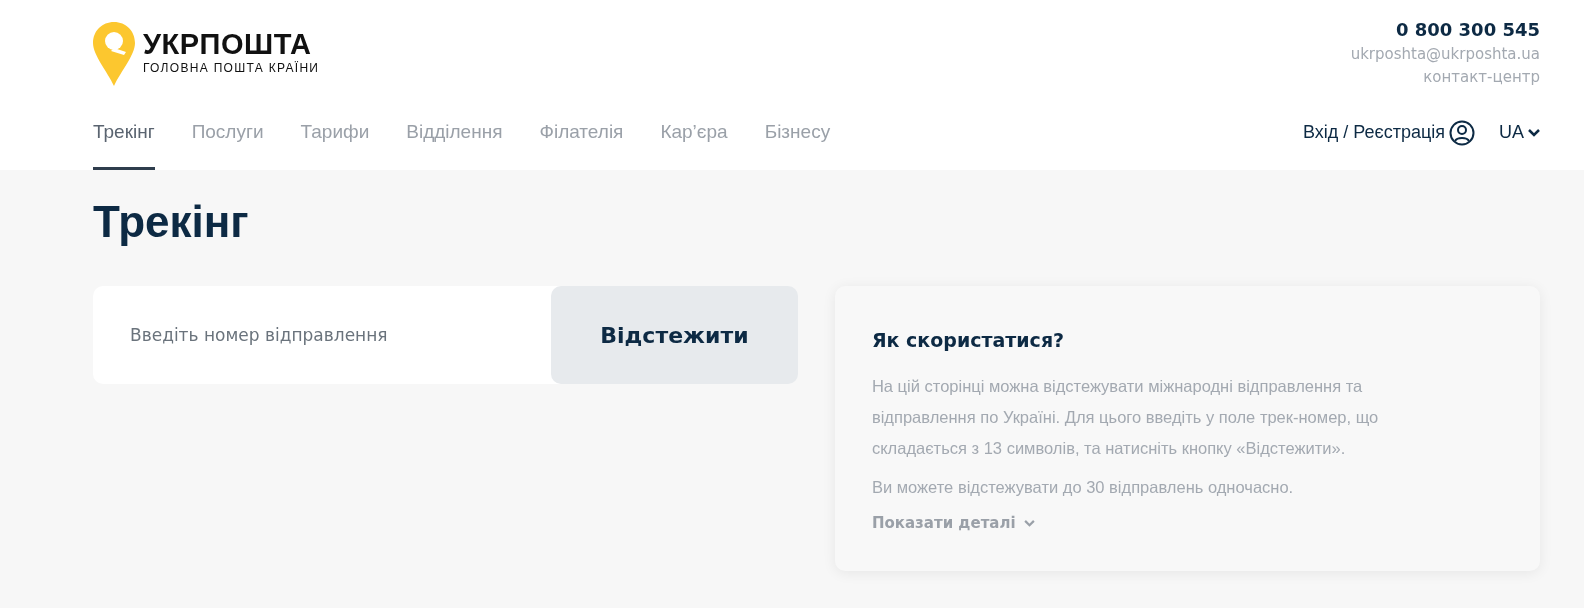  Describe the element at coordinates (968, 341) in the screenshot. I see `help-title: Як скористатися?` at that location.